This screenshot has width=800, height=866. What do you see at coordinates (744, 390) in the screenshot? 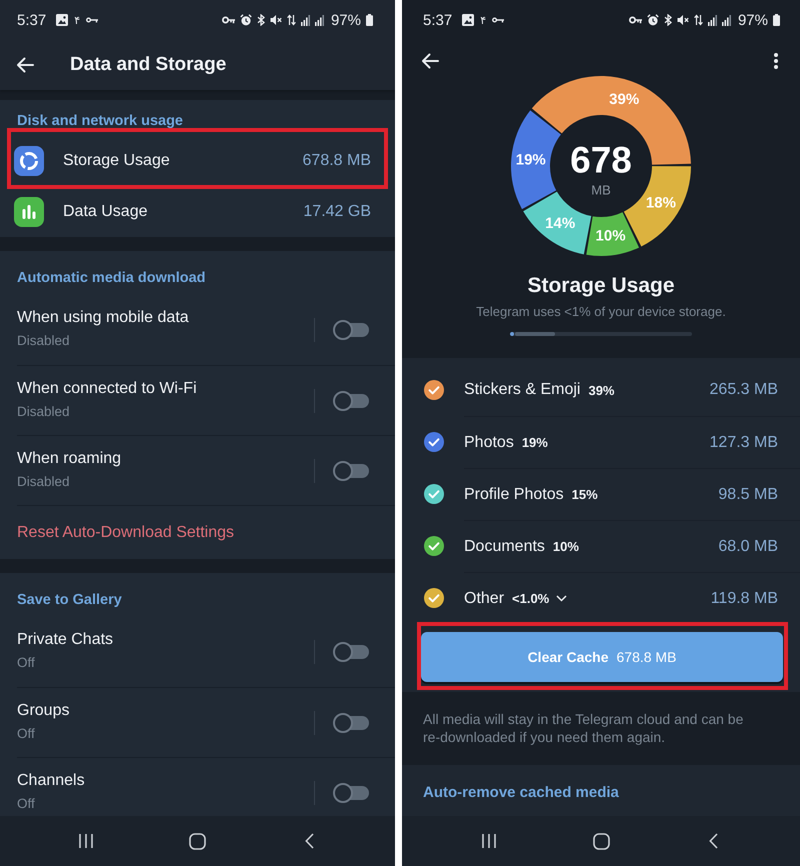
I see `category-size: 265.3 MB` at bounding box center [744, 390].